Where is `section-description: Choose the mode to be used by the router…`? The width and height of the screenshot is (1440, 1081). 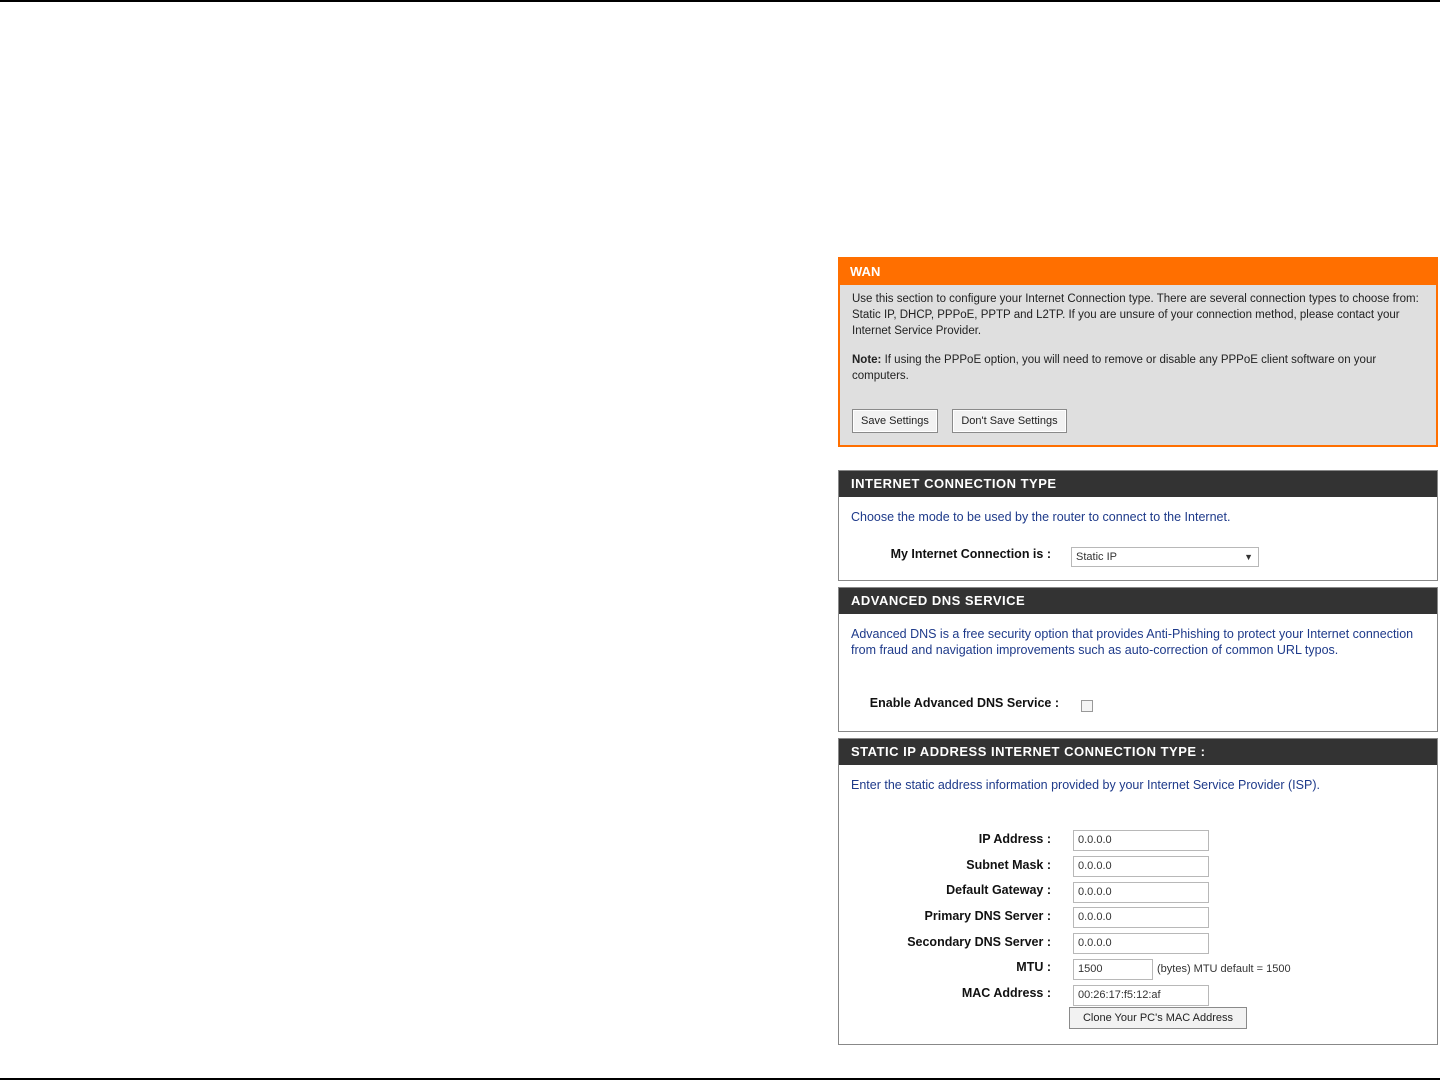 section-description: Choose the mode to be used by the router… is located at coordinates (1041, 517).